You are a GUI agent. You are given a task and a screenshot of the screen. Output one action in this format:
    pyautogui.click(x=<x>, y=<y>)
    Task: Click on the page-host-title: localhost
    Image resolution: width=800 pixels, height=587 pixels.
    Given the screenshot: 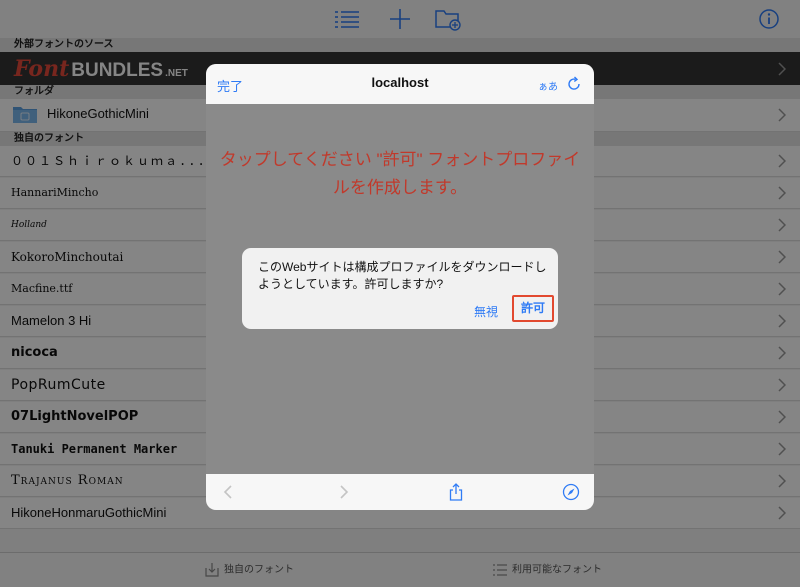 What is the action you would take?
    pyautogui.click(x=400, y=82)
    